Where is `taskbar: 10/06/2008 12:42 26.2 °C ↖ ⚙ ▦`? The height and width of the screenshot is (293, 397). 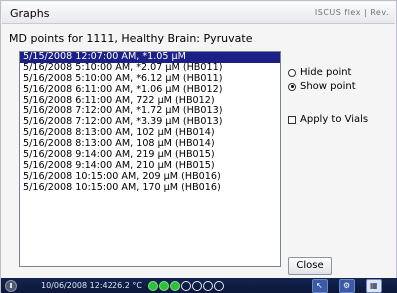 taskbar: 10/06/2008 12:42 26.2 °C ↖ ⚙ ▦ is located at coordinates (199, 285).